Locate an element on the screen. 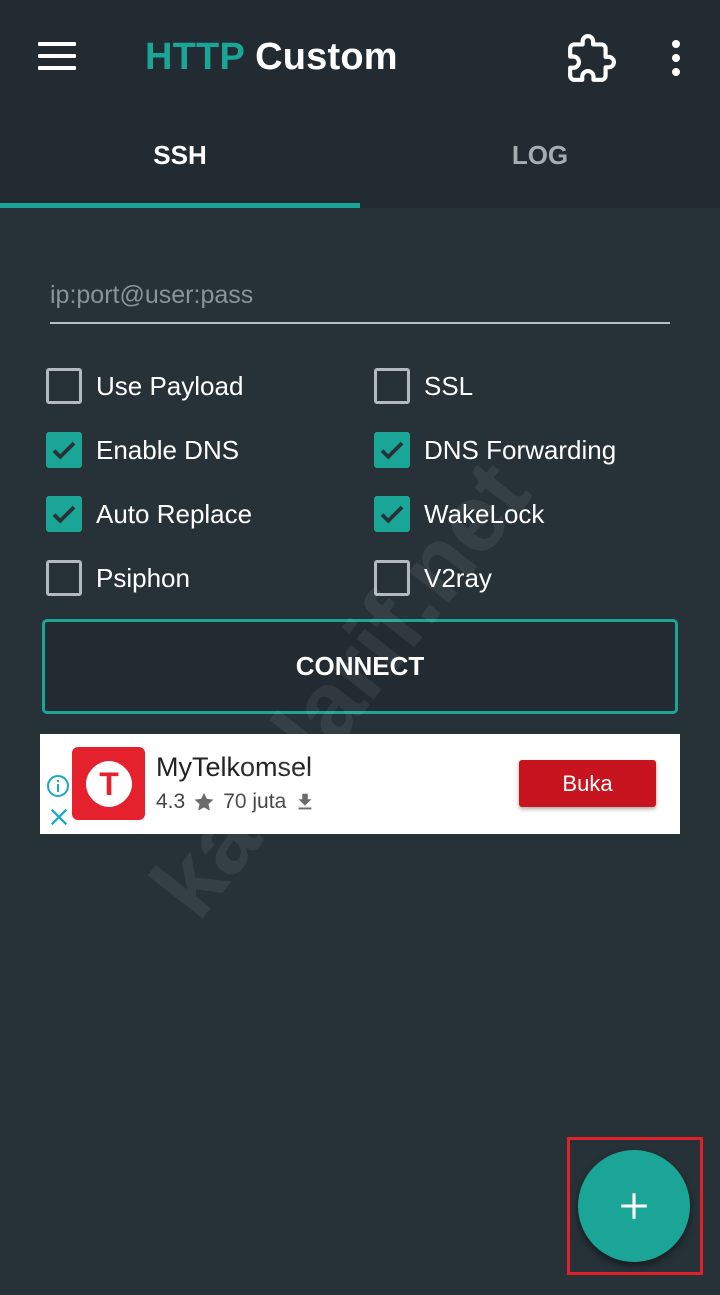  tab-log: LOG is located at coordinates (540, 155).